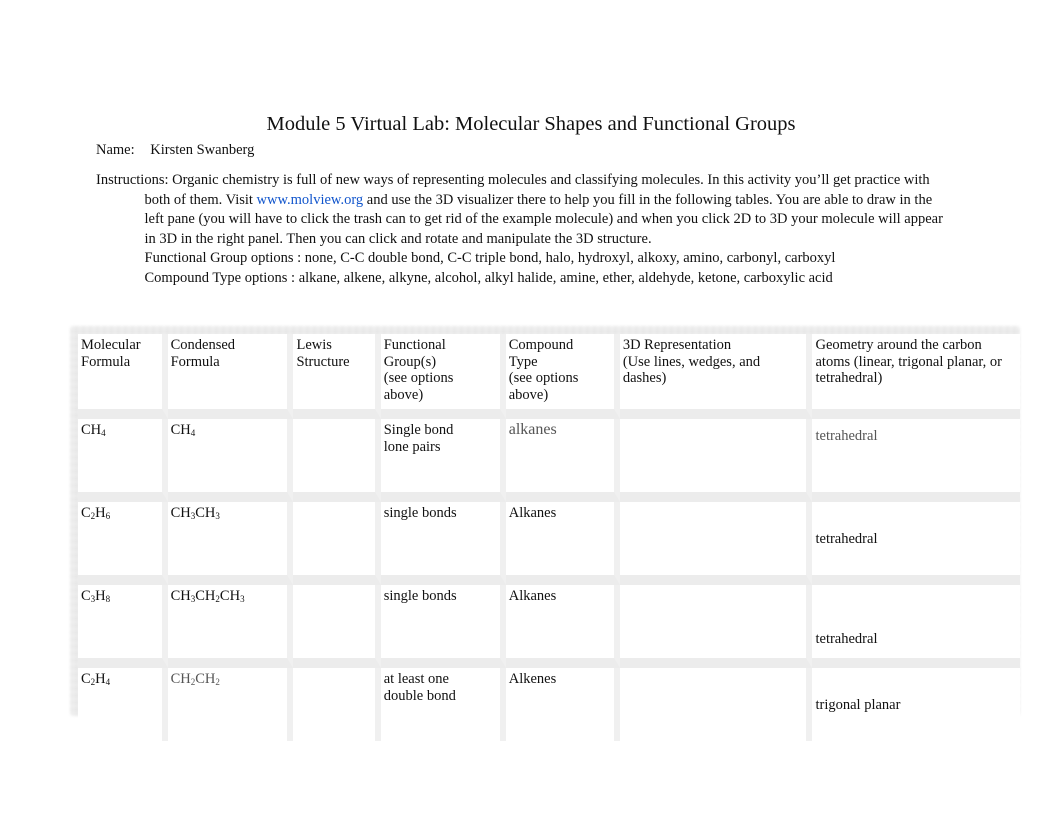 The image size is (1062, 822). Describe the element at coordinates (410, 361) in the screenshot. I see `header-line: Group(s)` at that location.